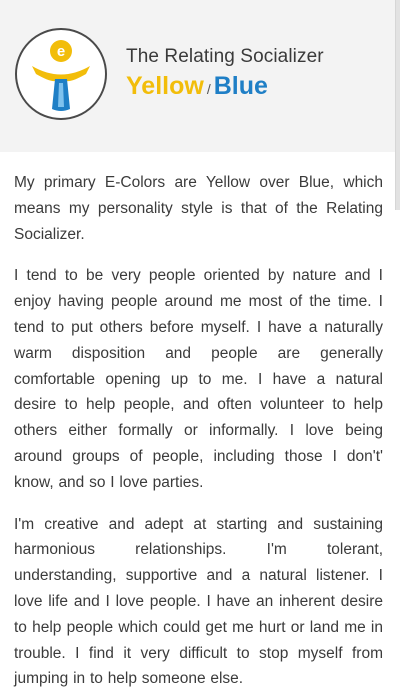  What do you see at coordinates (225, 56) in the screenshot?
I see `page-subtitle: The Relating Socializer` at bounding box center [225, 56].